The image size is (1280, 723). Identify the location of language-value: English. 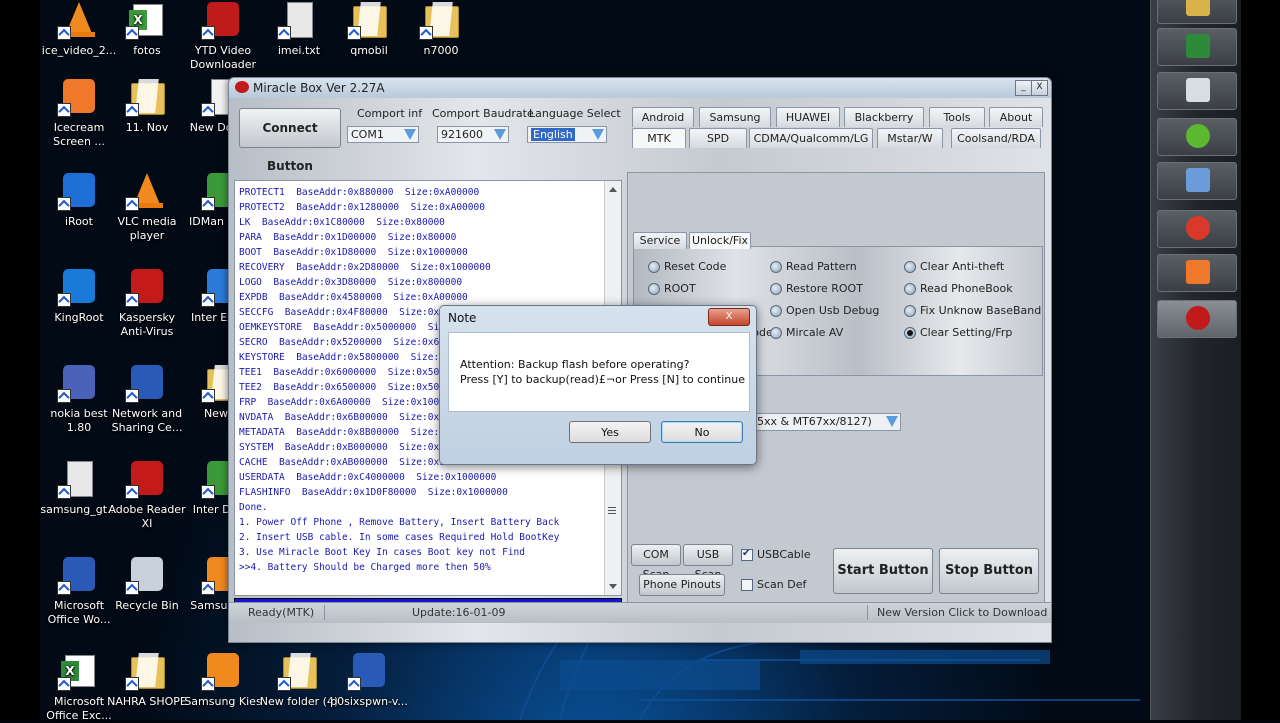
(553, 134).